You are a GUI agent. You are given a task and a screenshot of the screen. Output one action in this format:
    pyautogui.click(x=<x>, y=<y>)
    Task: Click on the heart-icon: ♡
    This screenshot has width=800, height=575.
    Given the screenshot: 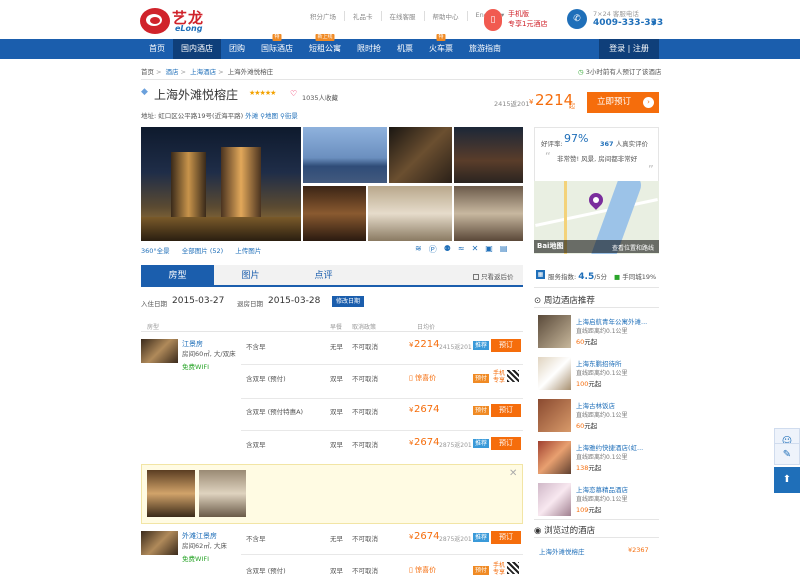 What is the action you would take?
    pyautogui.click(x=293, y=93)
    